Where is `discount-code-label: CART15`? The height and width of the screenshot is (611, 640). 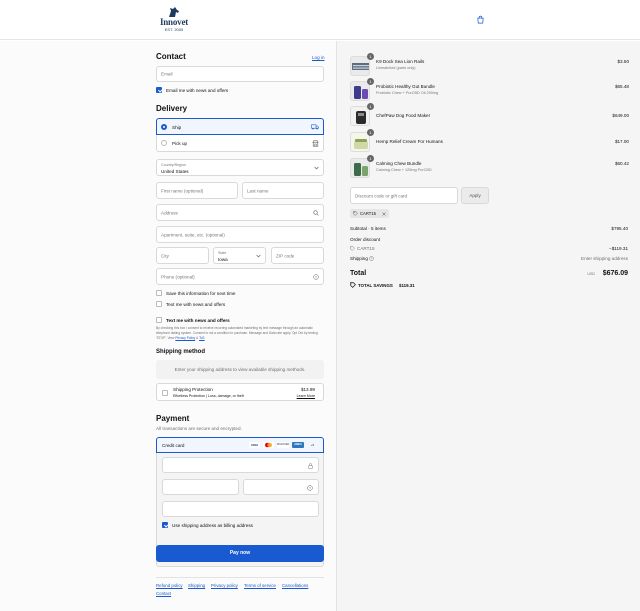
discount-code-label: CART15 is located at coordinates (366, 248).